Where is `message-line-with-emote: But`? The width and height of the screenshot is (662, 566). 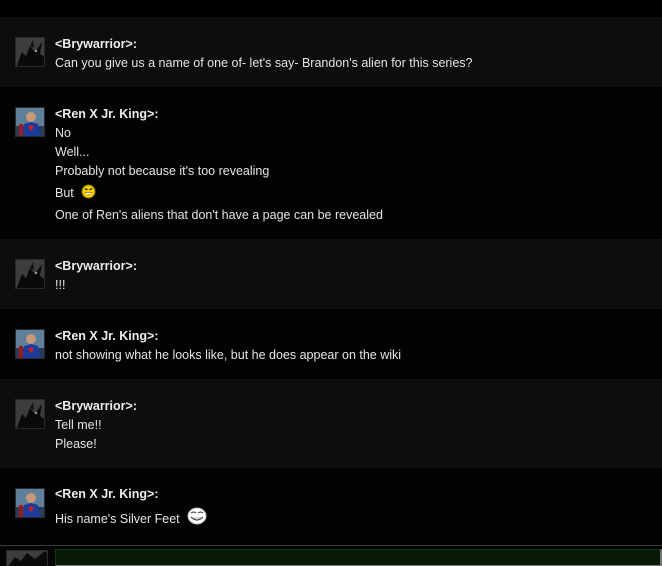 message-line-with-emote: But is located at coordinates (353, 195).